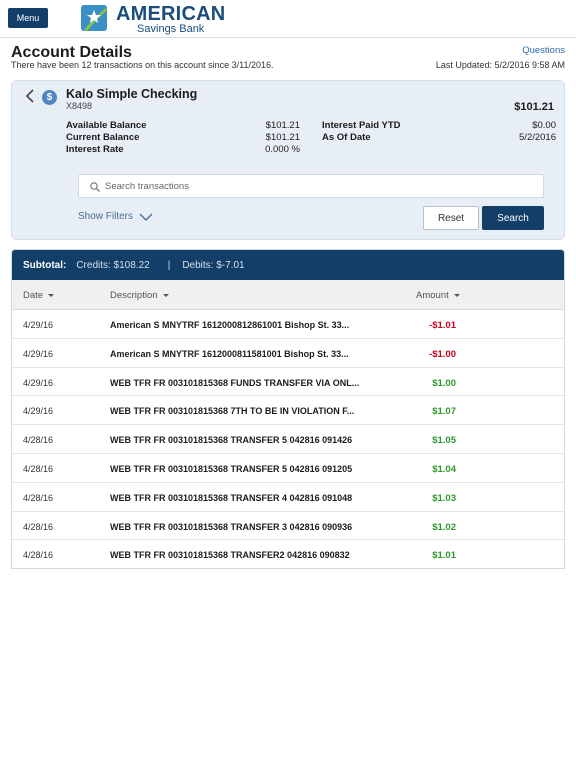 The width and height of the screenshot is (576, 768). What do you see at coordinates (171, 13) in the screenshot?
I see `logo-name: AMERICAN` at bounding box center [171, 13].